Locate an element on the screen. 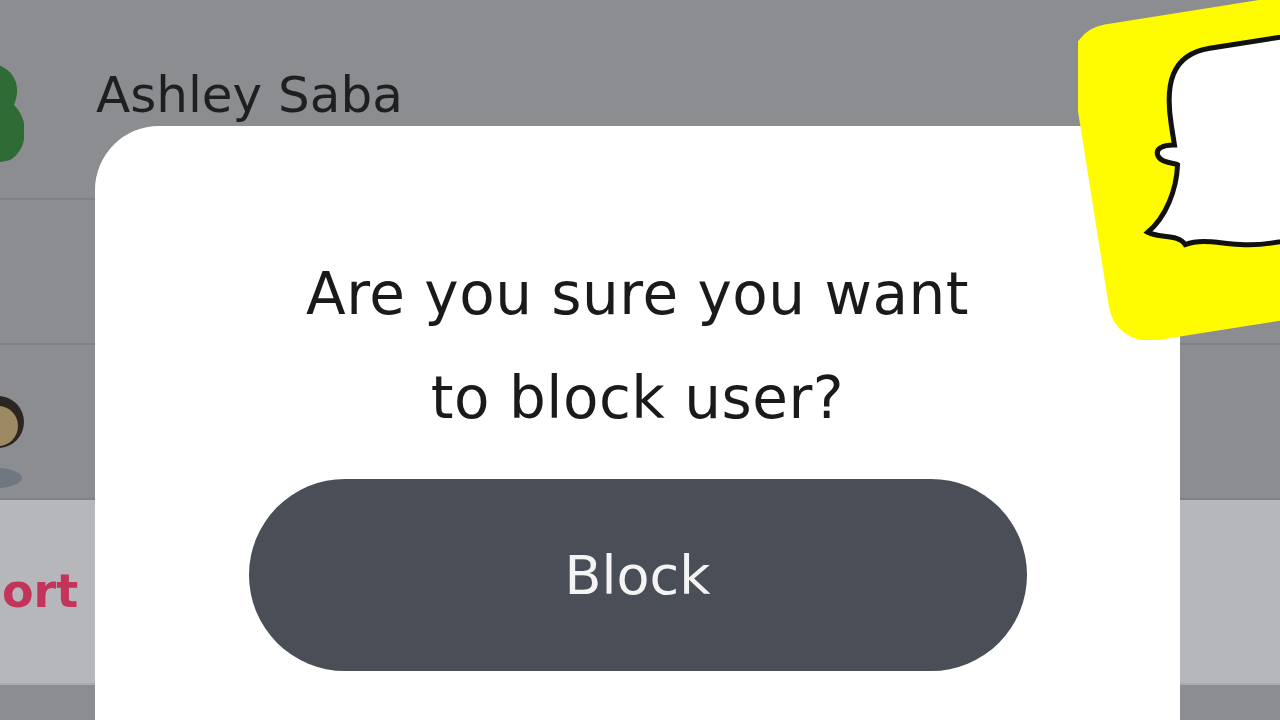 The height and width of the screenshot is (720, 1280). dialog-title: Are you sure you want to block user? is located at coordinates (637, 346).